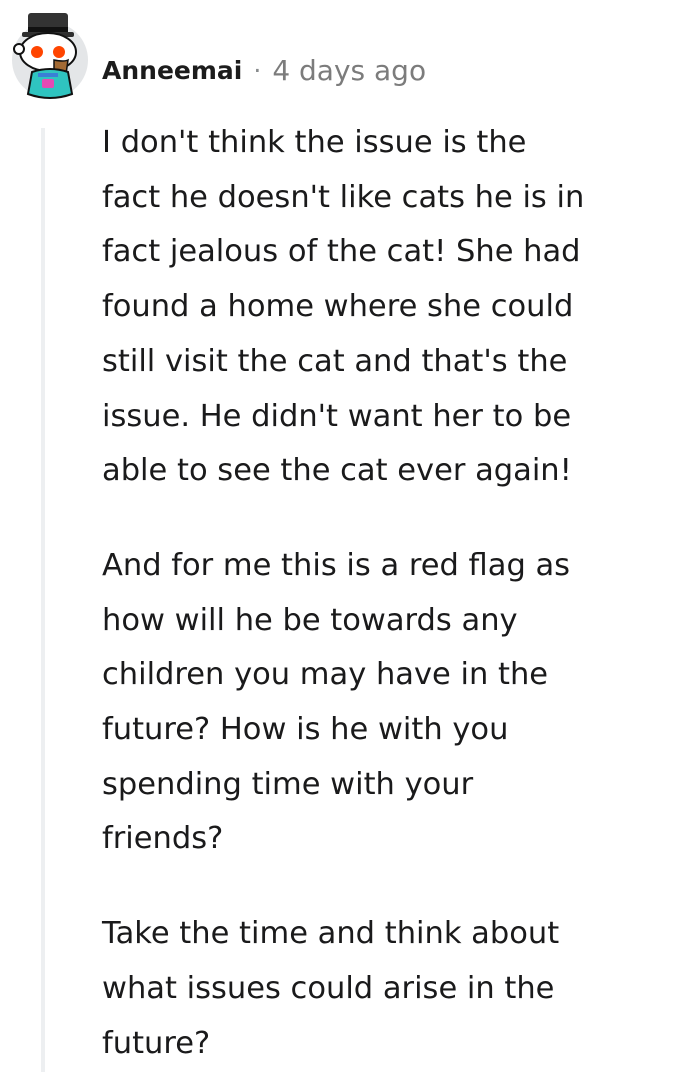  What do you see at coordinates (172, 70) in the screenshot?
I see `author-name: Anneemai` at bounding box center [172, 70].